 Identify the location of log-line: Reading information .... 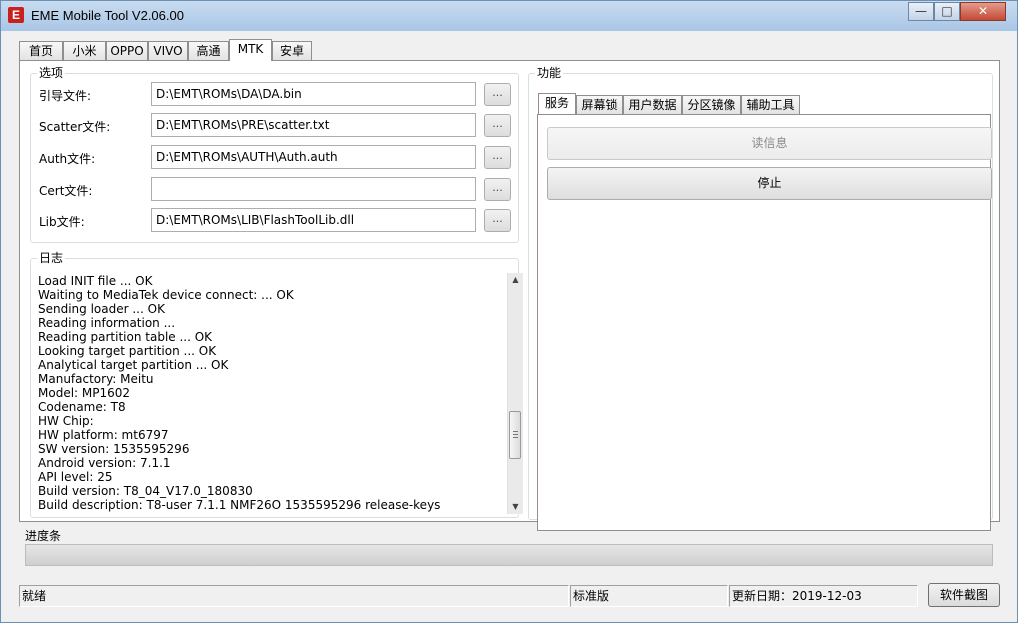
(107, 323).